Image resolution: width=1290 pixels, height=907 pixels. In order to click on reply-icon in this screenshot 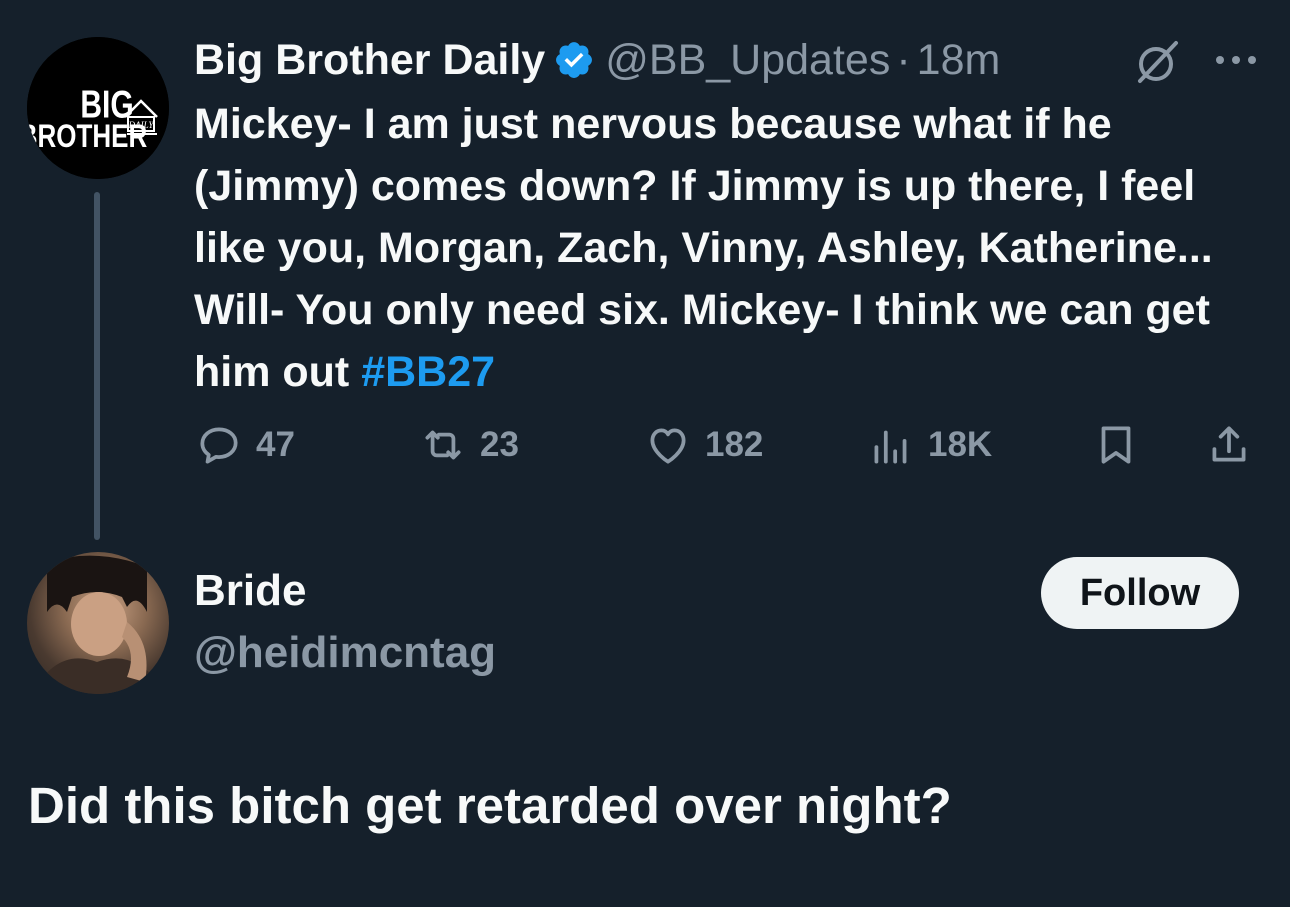, I will do `click(219, 445)`.